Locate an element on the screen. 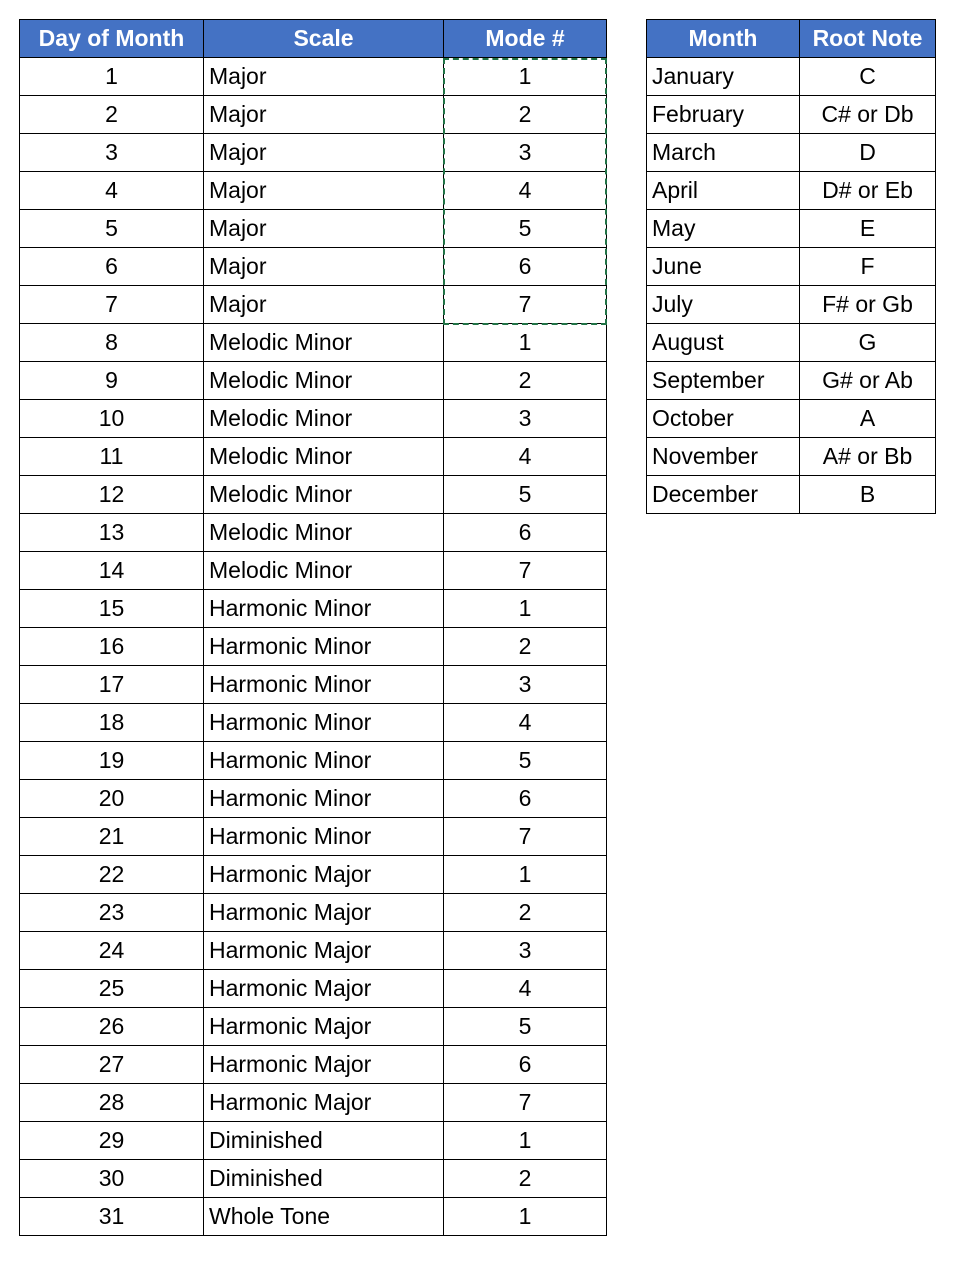 Image resolution: width=963 pixels, height=1266 pixels. day-cell: 8 is located at coordinates (111, 342).